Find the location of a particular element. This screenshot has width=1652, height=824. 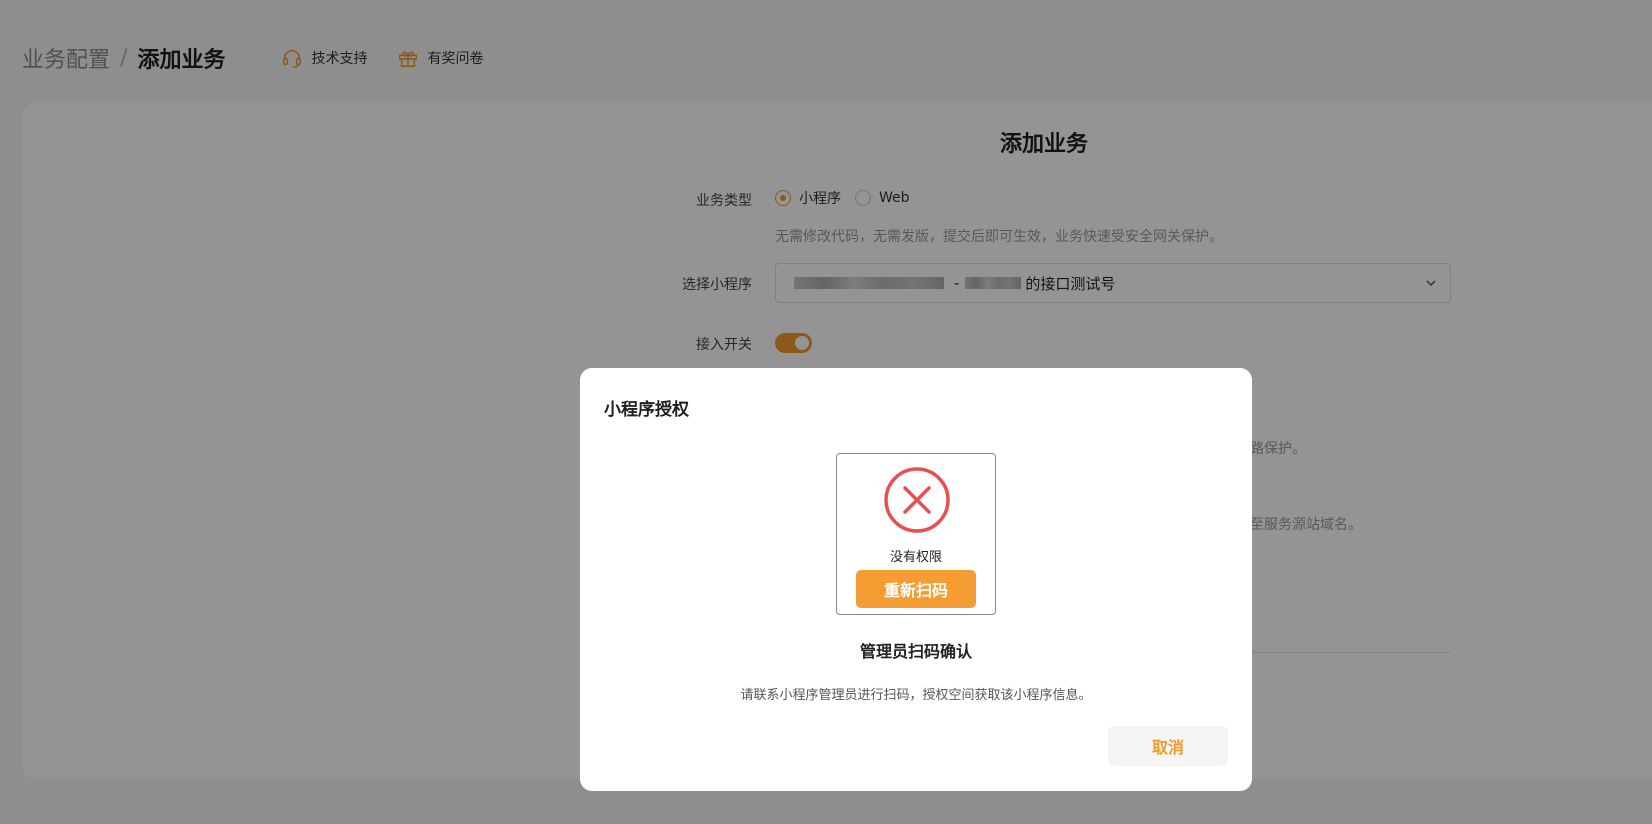

modal-subtitle: 管理员扫码确认 is located at coordinates (915, 651).